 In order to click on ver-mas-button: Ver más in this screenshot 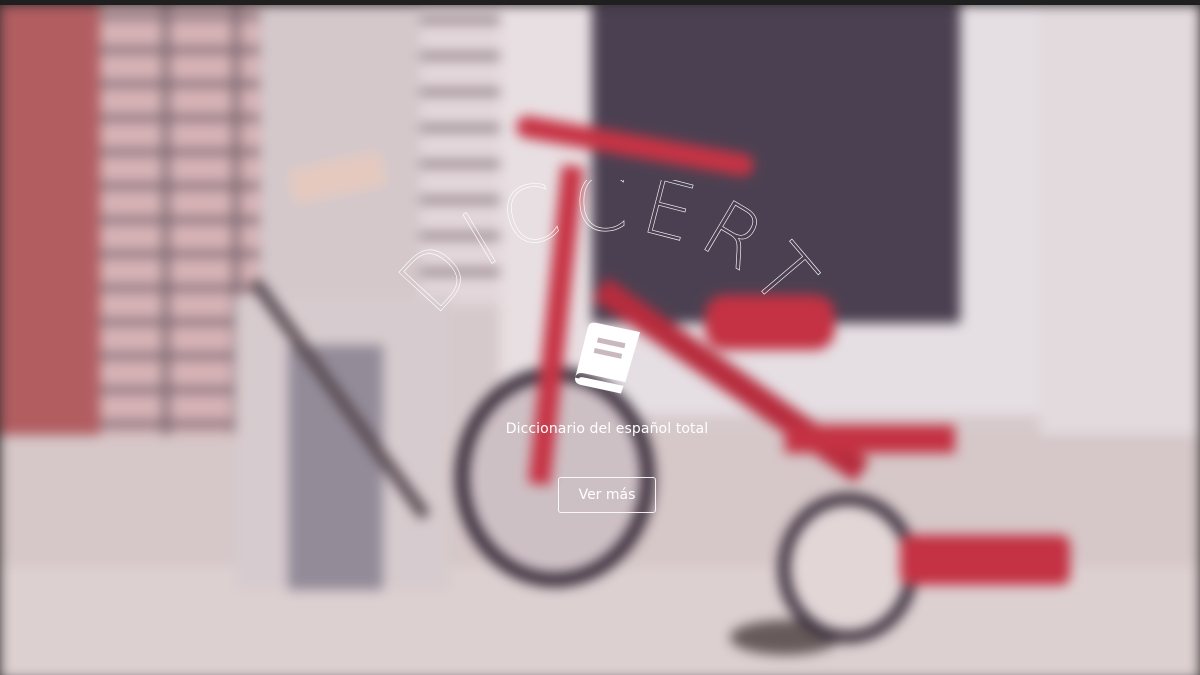, I will do `click(607, 495)`.